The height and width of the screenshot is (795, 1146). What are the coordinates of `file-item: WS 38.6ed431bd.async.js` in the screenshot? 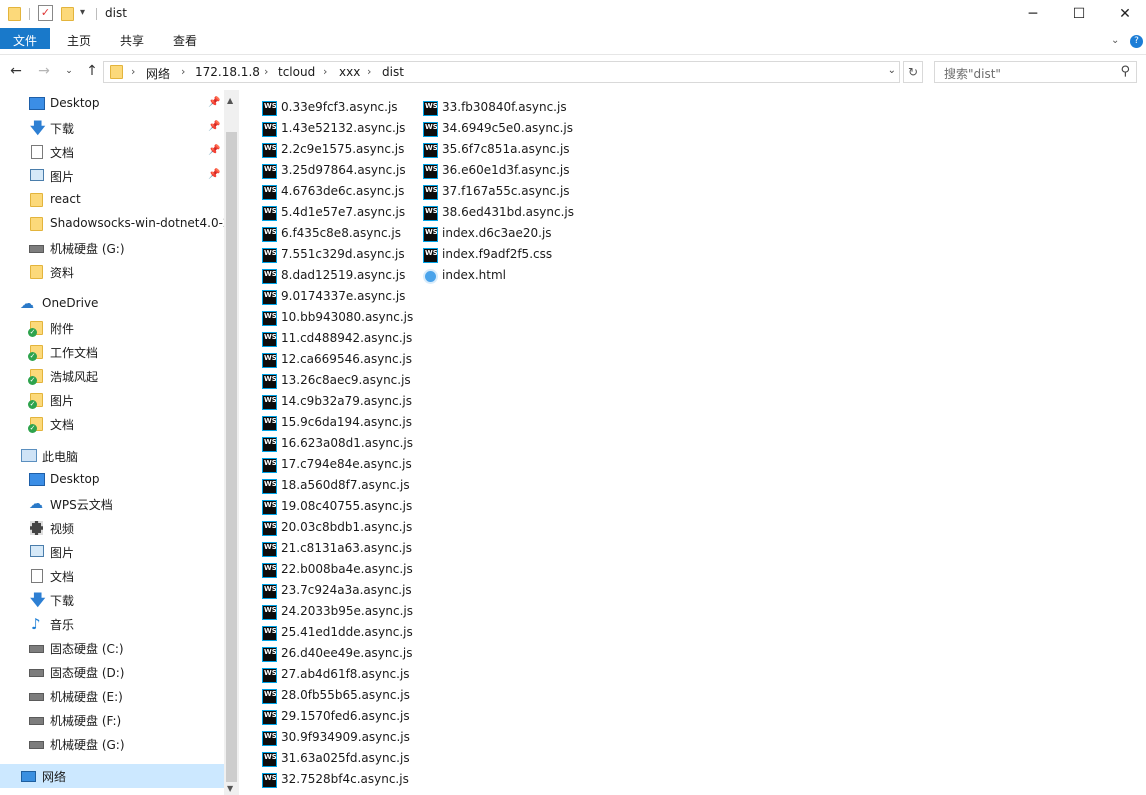 It's located at (500, 213).